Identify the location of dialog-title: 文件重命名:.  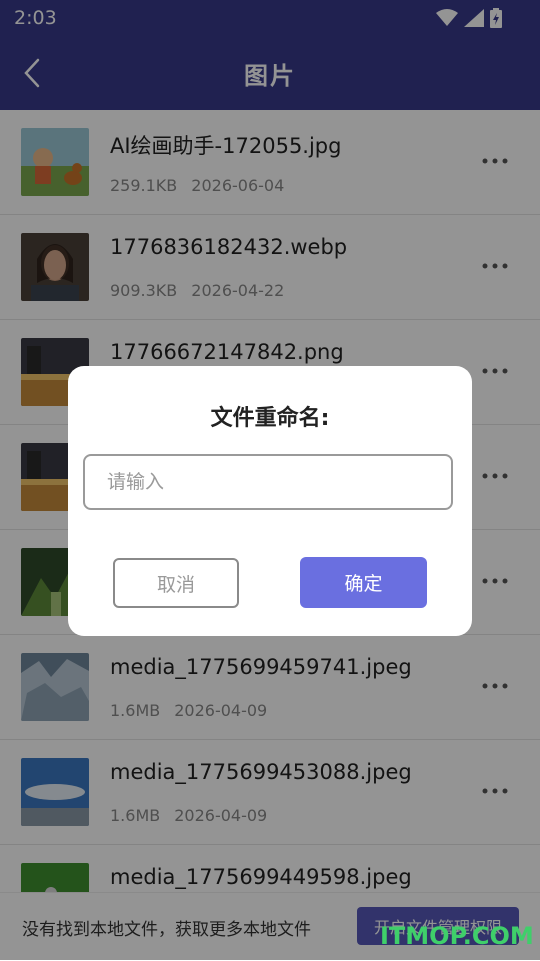
(270, 418).